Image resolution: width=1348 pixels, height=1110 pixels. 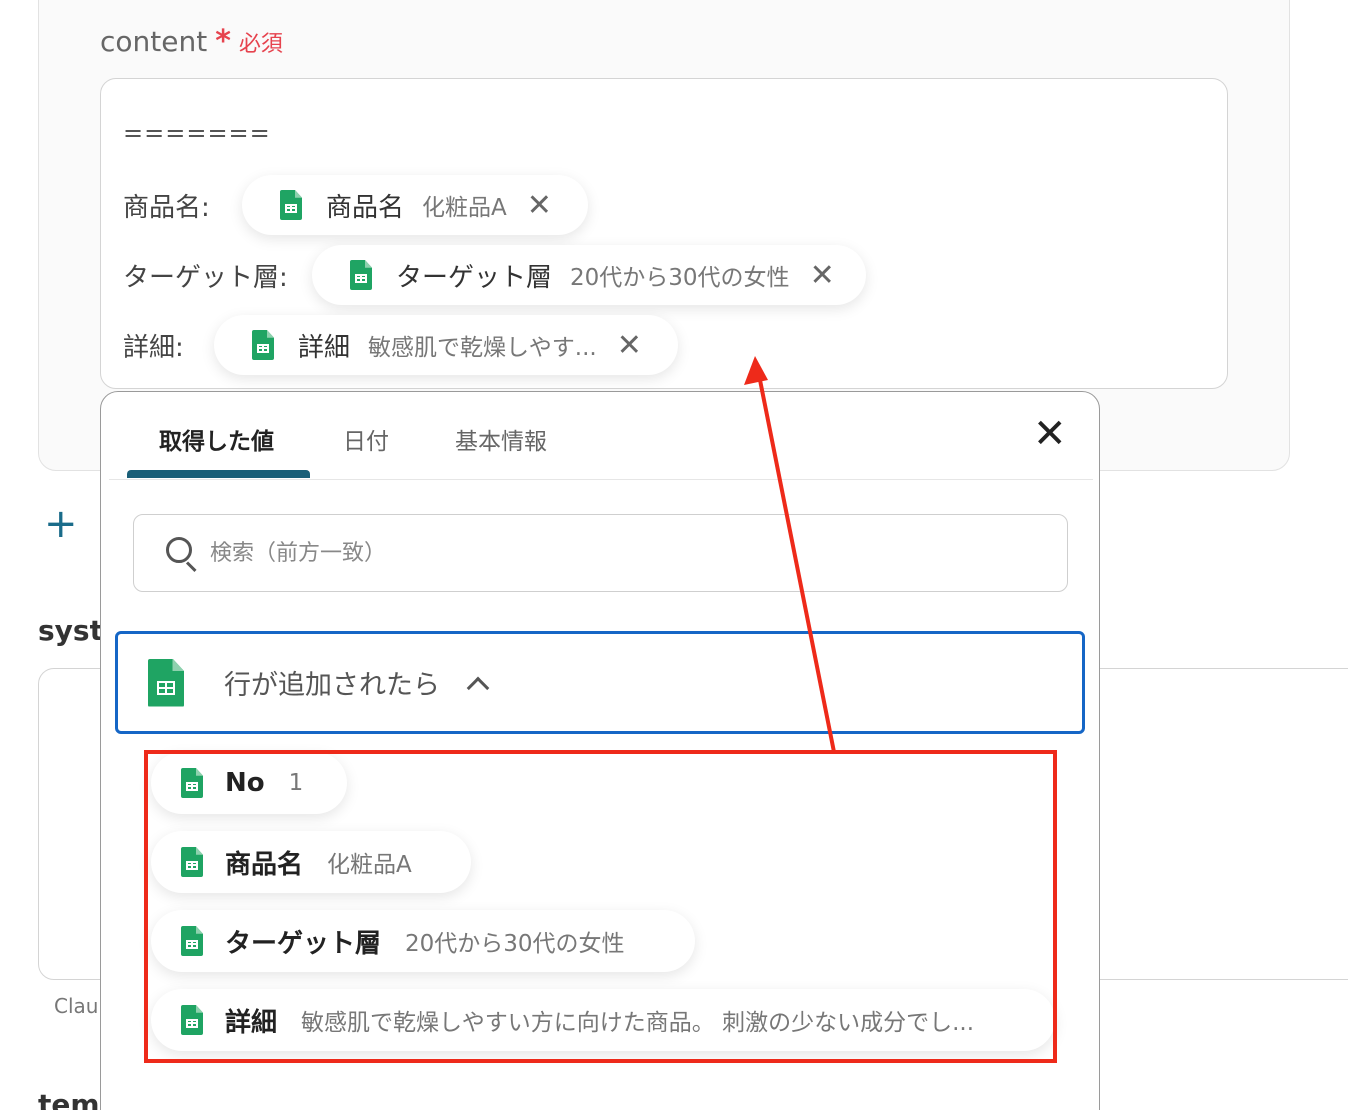 I want to click on variable-chip-product-name: 商品名 化粧品A ✕, so click(x=415, y=205).